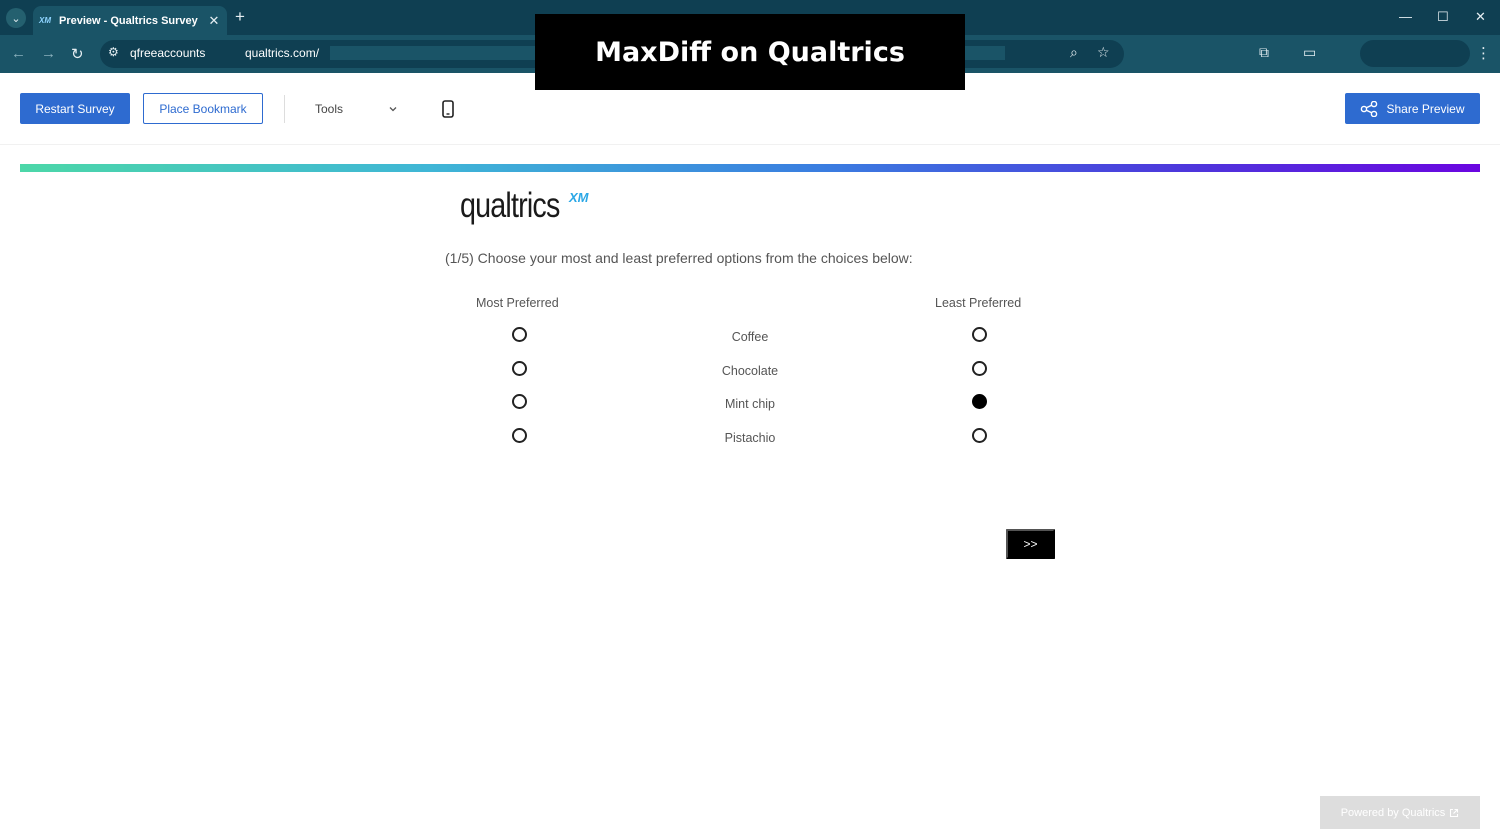  I want to click on least-preferred-radio-pistachio, so click(979, 435).